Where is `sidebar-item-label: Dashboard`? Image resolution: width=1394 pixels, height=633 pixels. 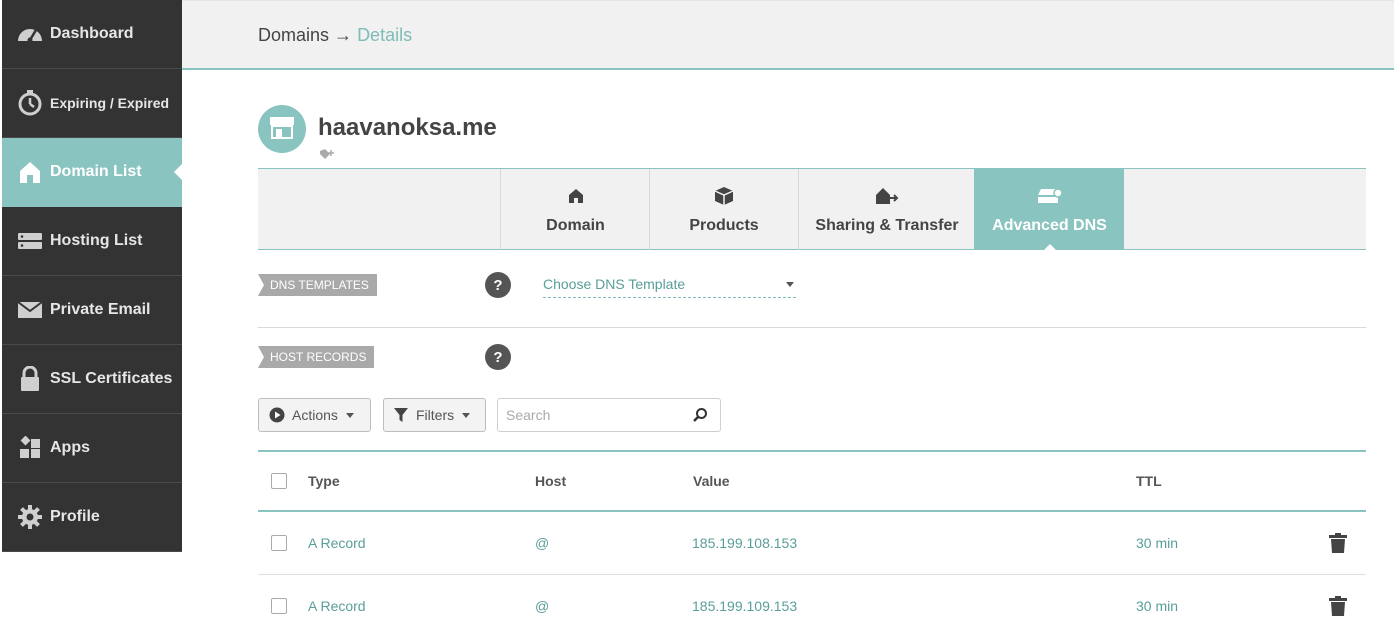 sidebar-item-label: Dashboard is located at coordinates (92, 33).